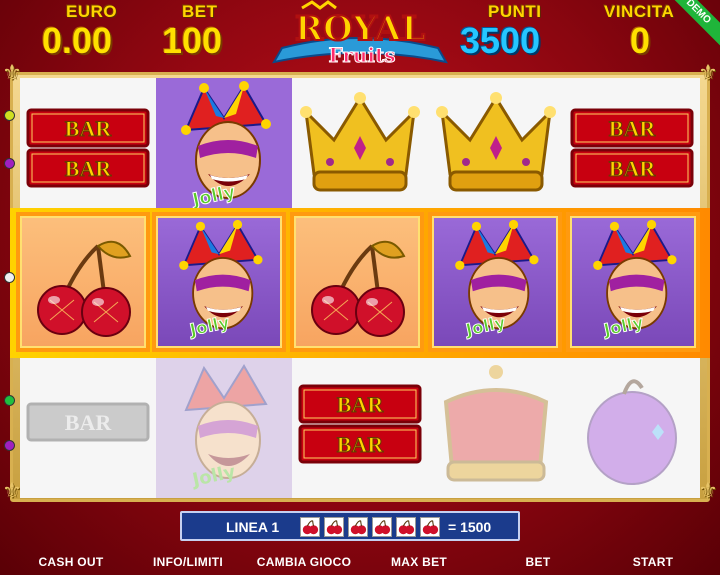 Image resolution: width=720 pixels, height=575 pixels. I want to click on winline-panel: LINEA 1 = 1500, so click(350, 526).